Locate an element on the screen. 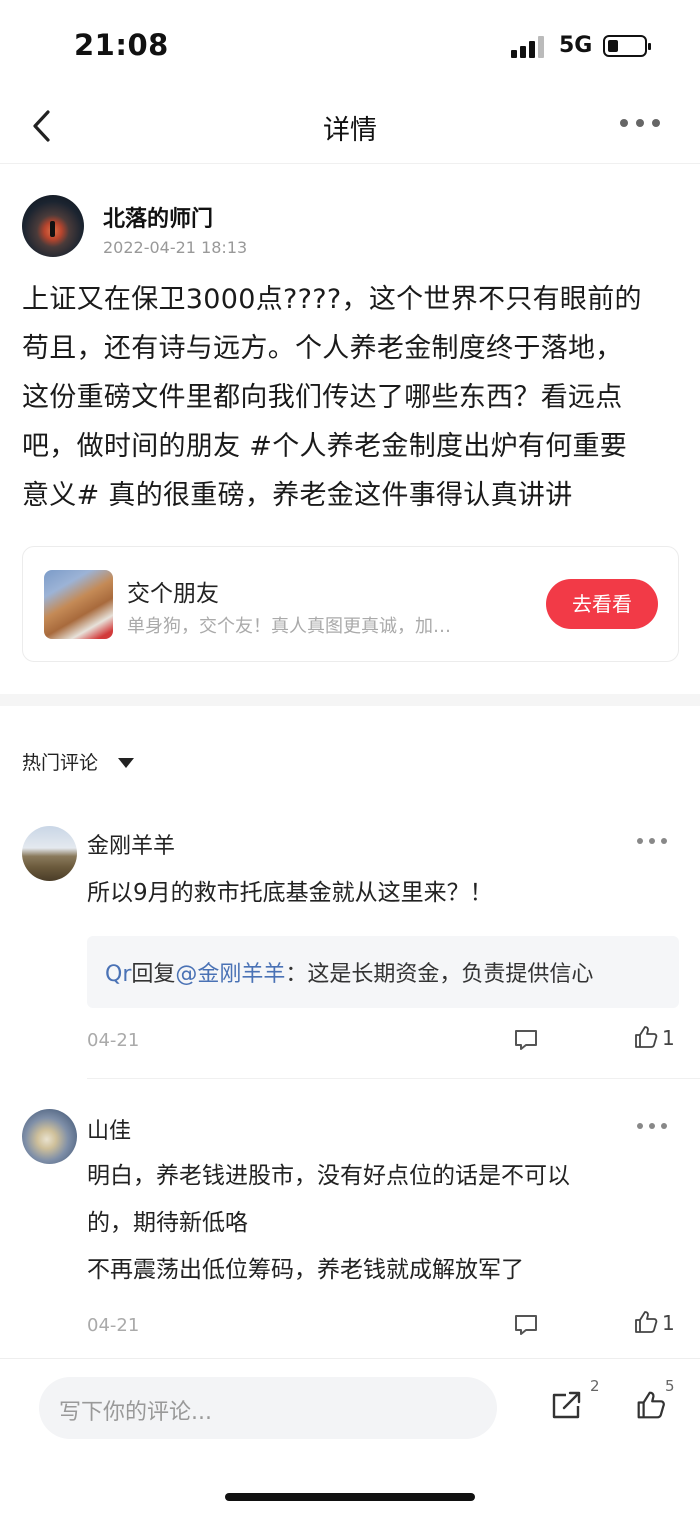  page-title: 详情 is located at coordinates (350, 130).